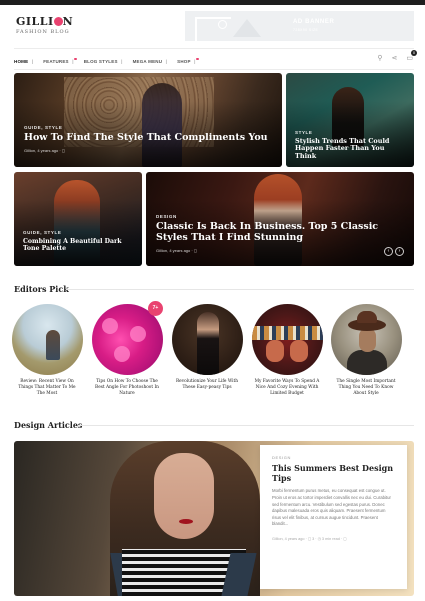  I want to click on nav-item-mega-menu: MEGA MENU |, so click(150, 61).